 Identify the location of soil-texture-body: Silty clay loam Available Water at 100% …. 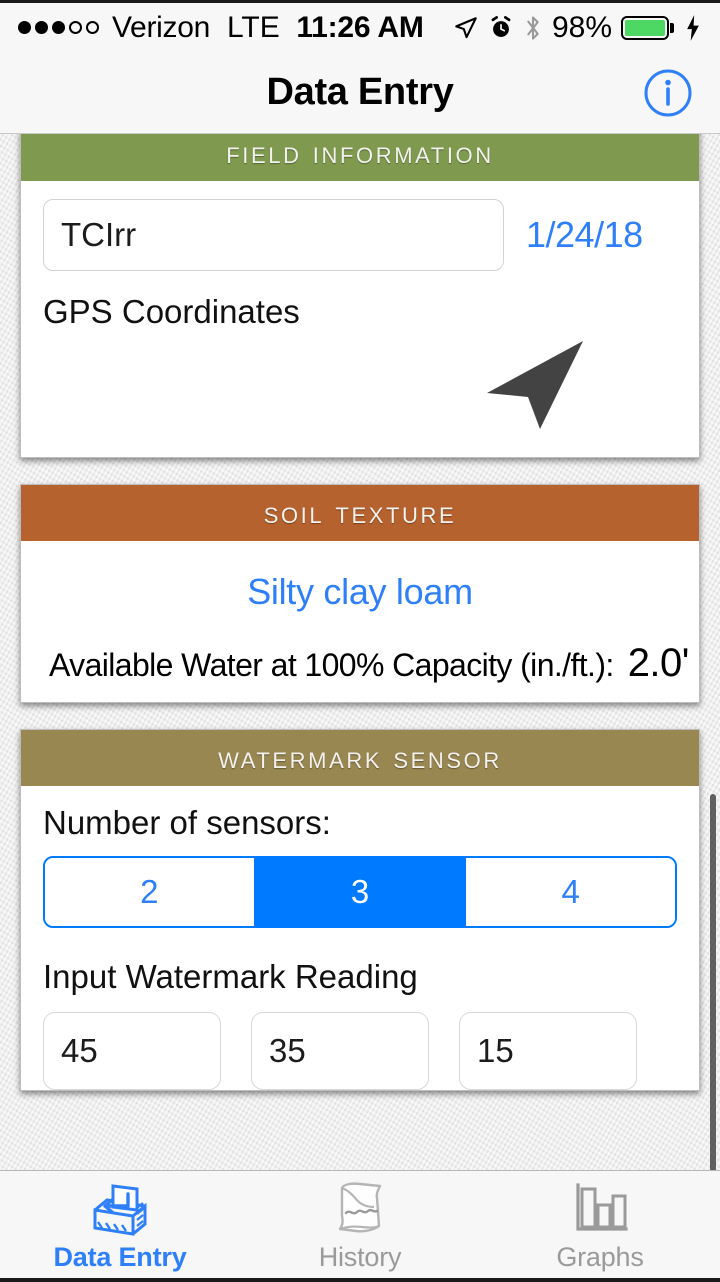
(360, 621).